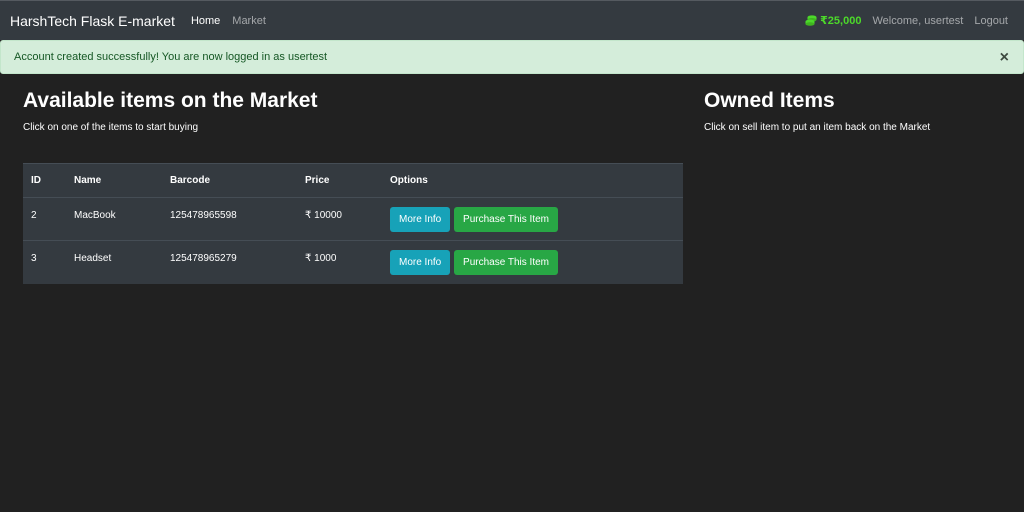 This screenshot has height=512, width=1024. What do you see at coordinates (229, 180) in the screenshot?
I see `column-header-barcode: Barcode` at bounding box center [229, 180].